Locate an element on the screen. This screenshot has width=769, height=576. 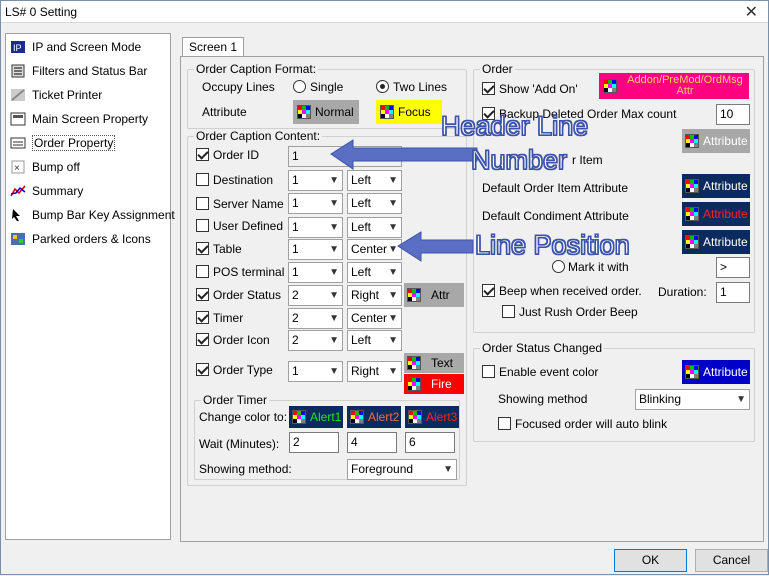
annotation-arrows is located at coordinates (404, 200).